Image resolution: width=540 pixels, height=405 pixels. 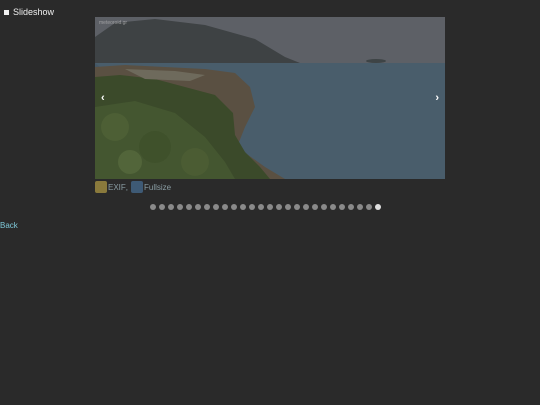 What do you see at coordinates (265, 207) in the screenshot?
I see `pagination-dots` at bounding box center [265, 207].